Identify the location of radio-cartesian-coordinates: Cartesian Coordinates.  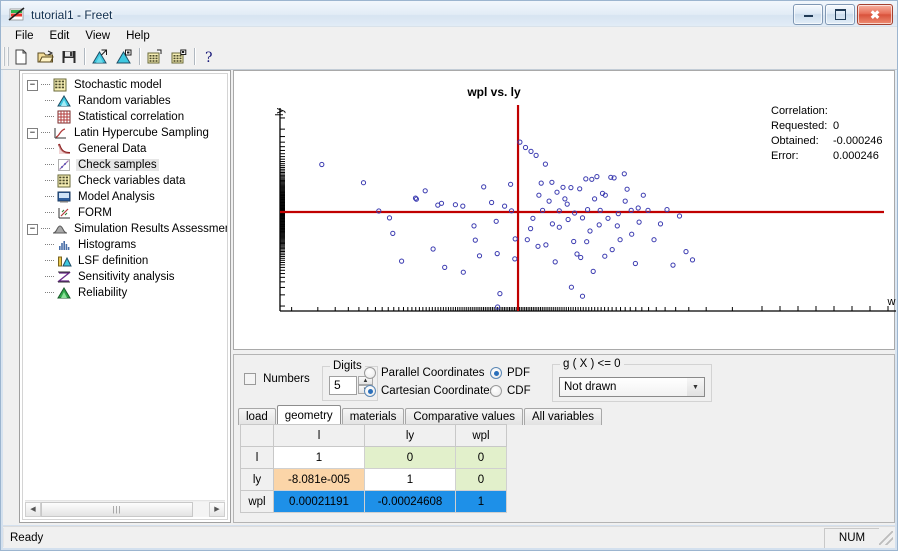
(429, 391).